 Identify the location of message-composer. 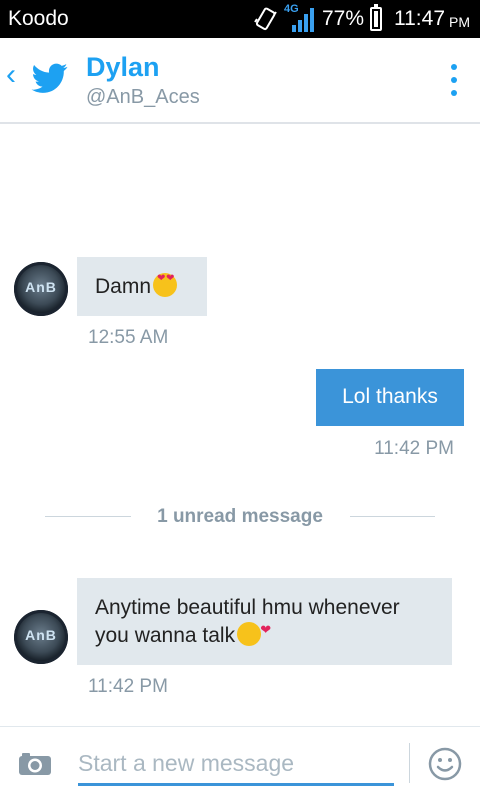
(240, 763).